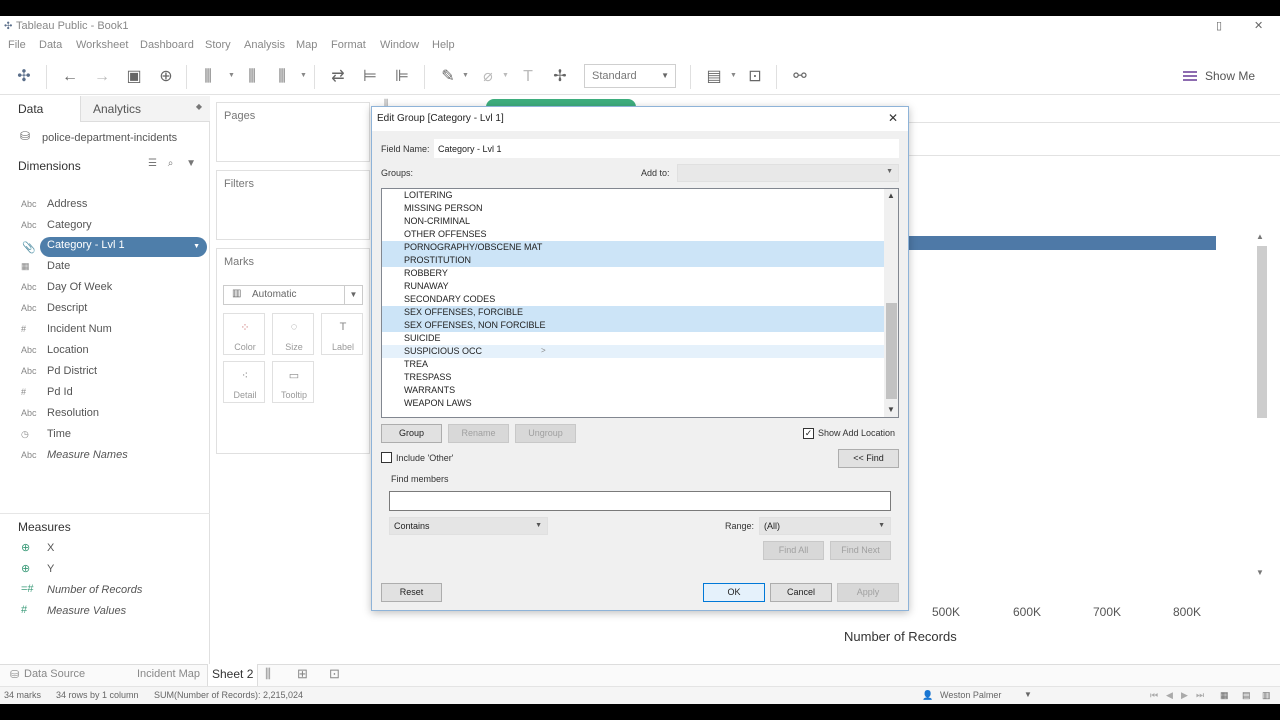  I want to click on list-item: TREA, so click(633, 364).